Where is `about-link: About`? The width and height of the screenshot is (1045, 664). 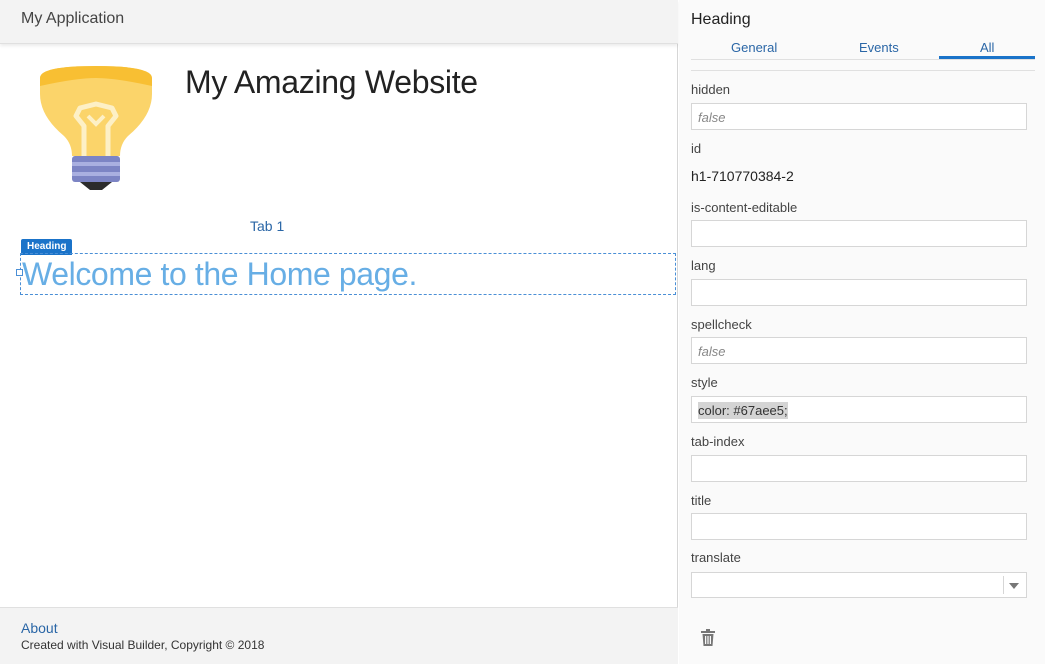 about-link: About is located at coordinates (39, 628).